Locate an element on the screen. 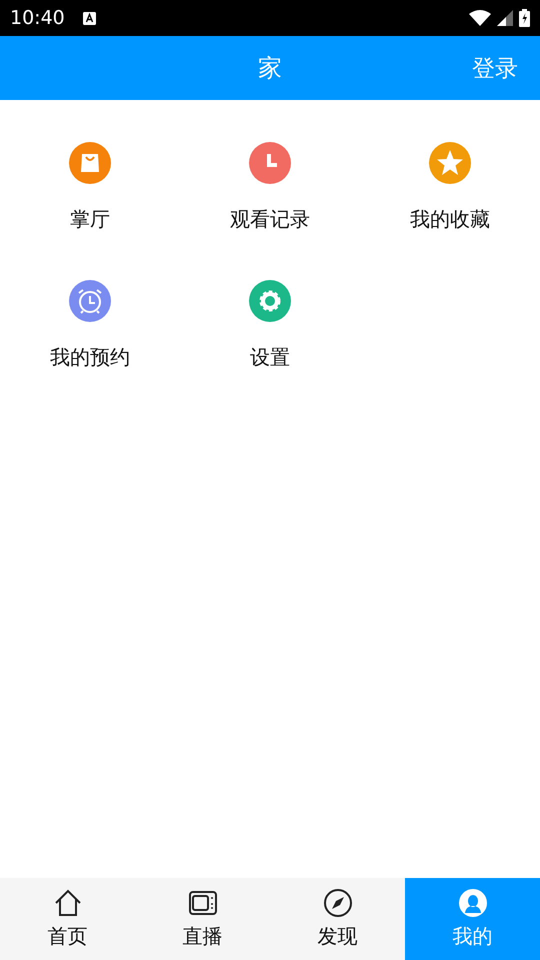 Image resolution: width=540 pixels, height=960 pixels. signal-icon is located at coordinates (505, 18).